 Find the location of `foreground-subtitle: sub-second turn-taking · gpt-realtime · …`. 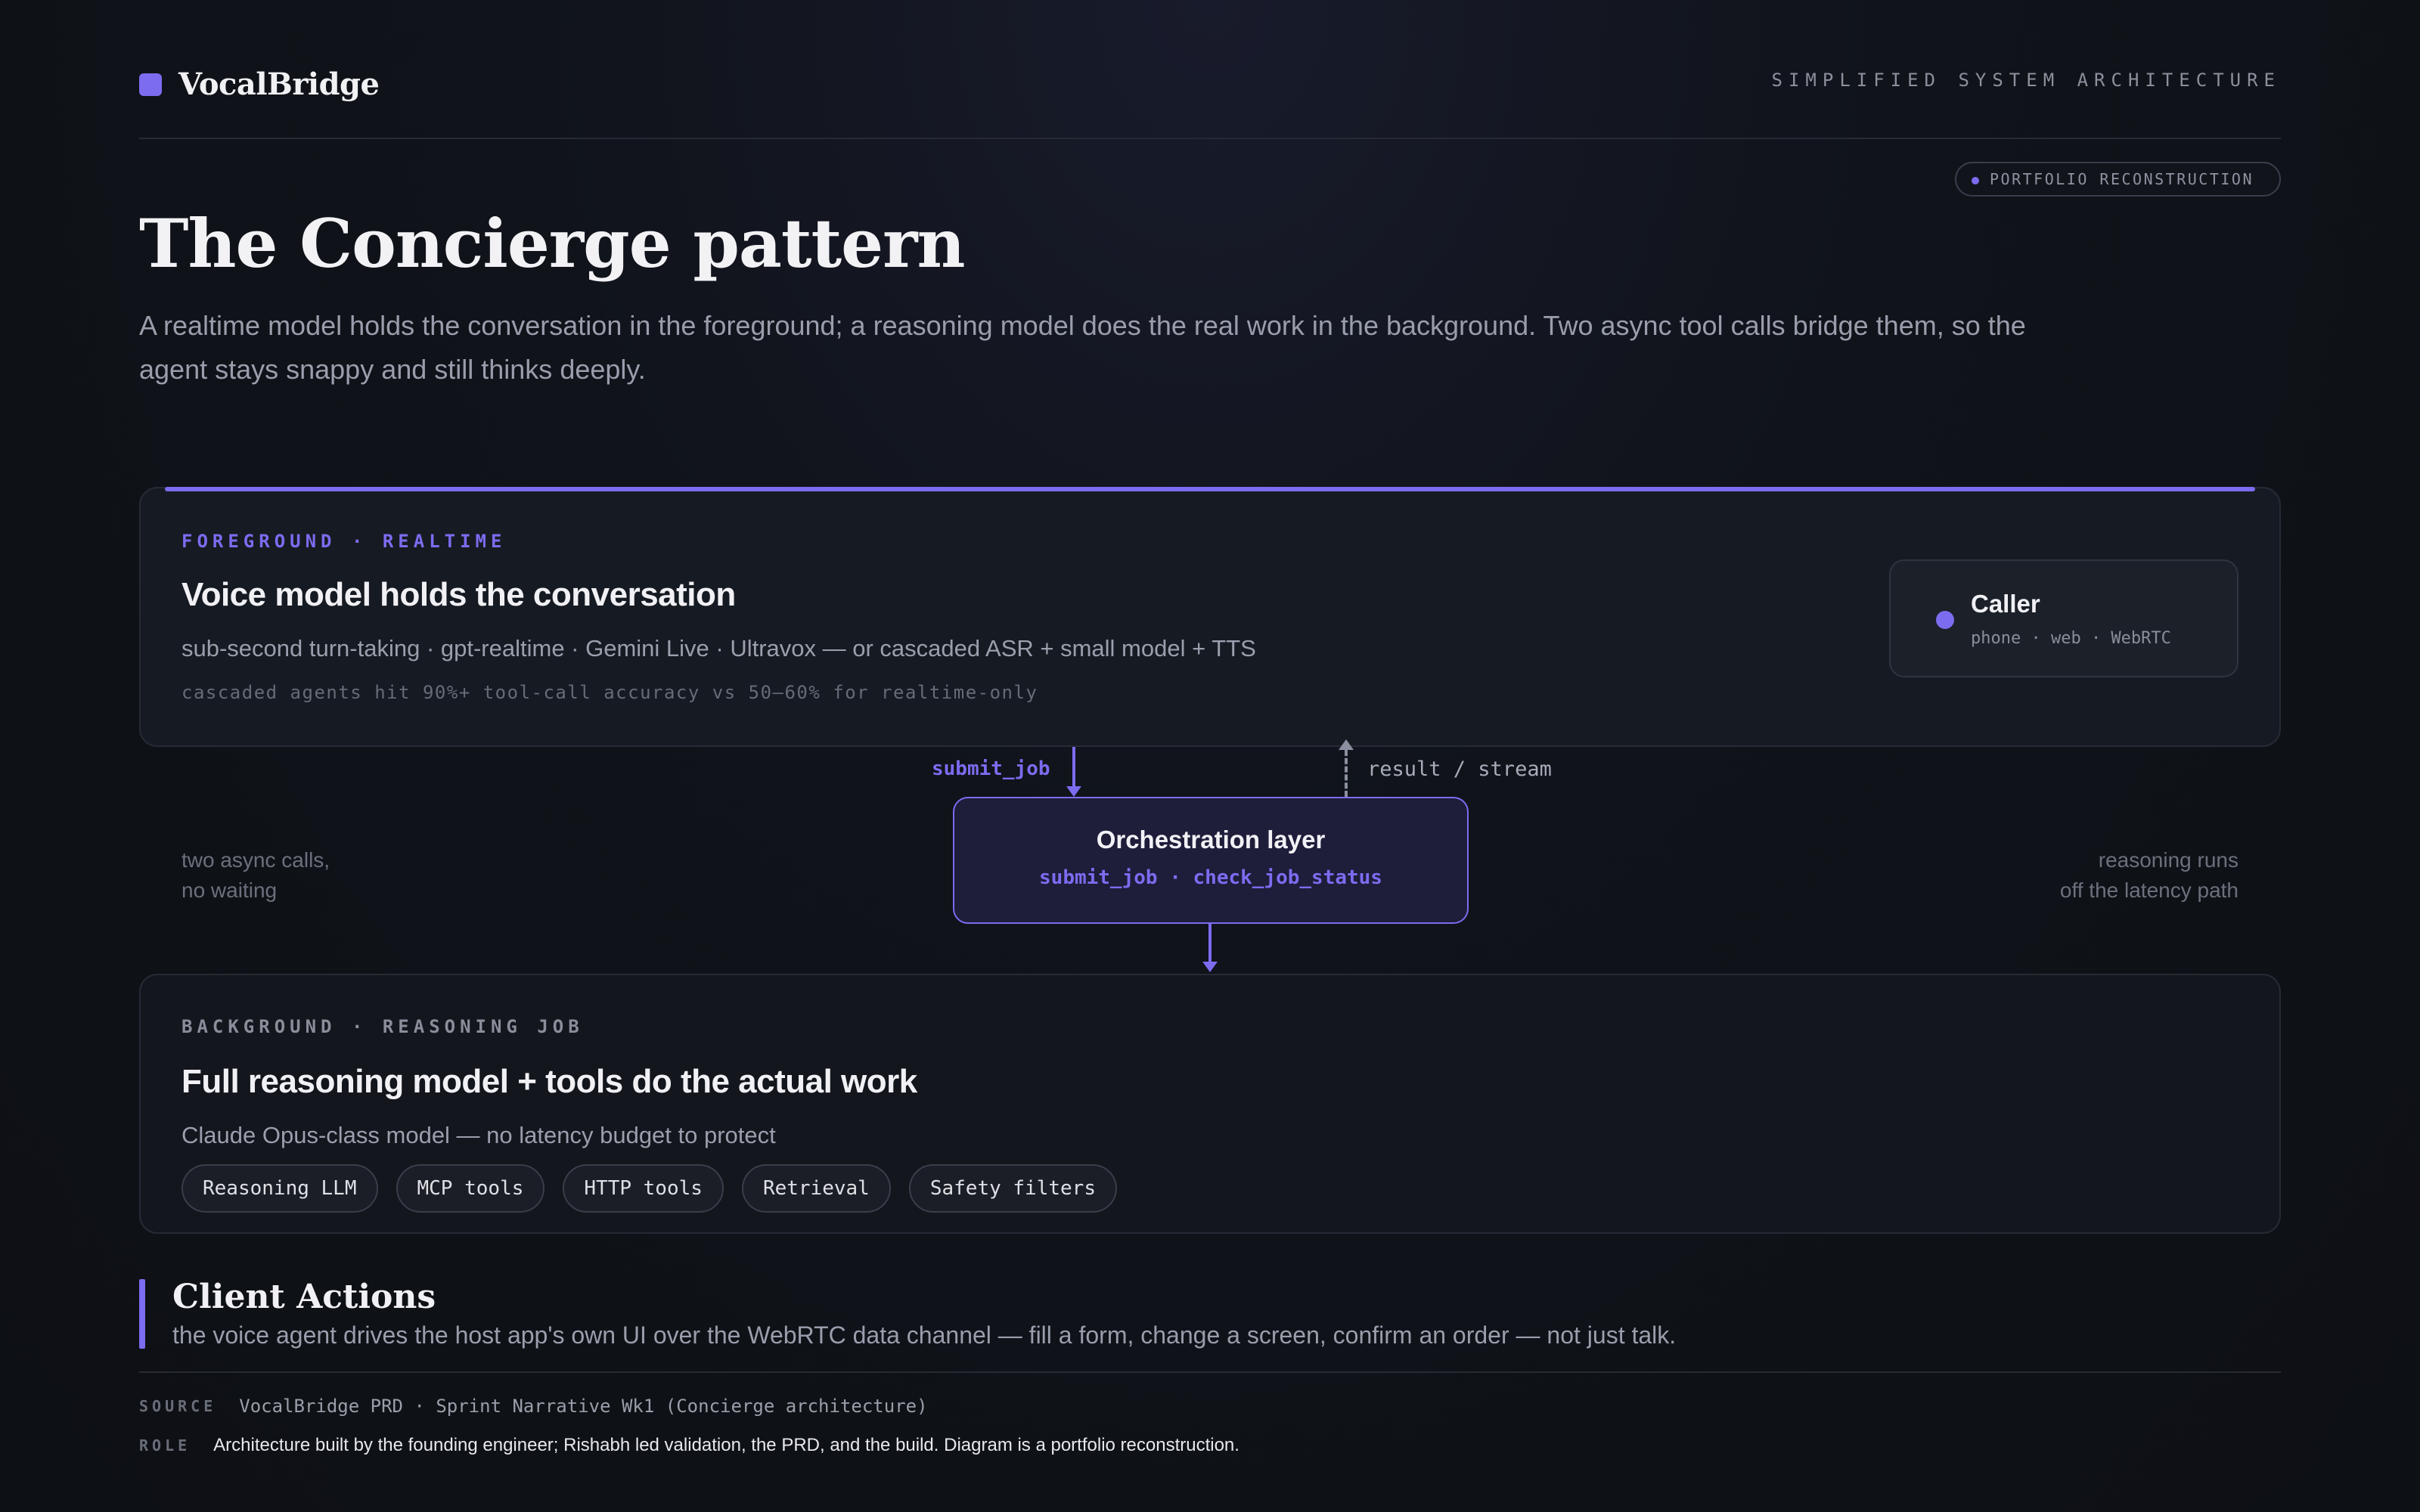

foreground-subtitle: sub-second turn-taking · gpt-realtime · … is located at coordinates (719, 648).